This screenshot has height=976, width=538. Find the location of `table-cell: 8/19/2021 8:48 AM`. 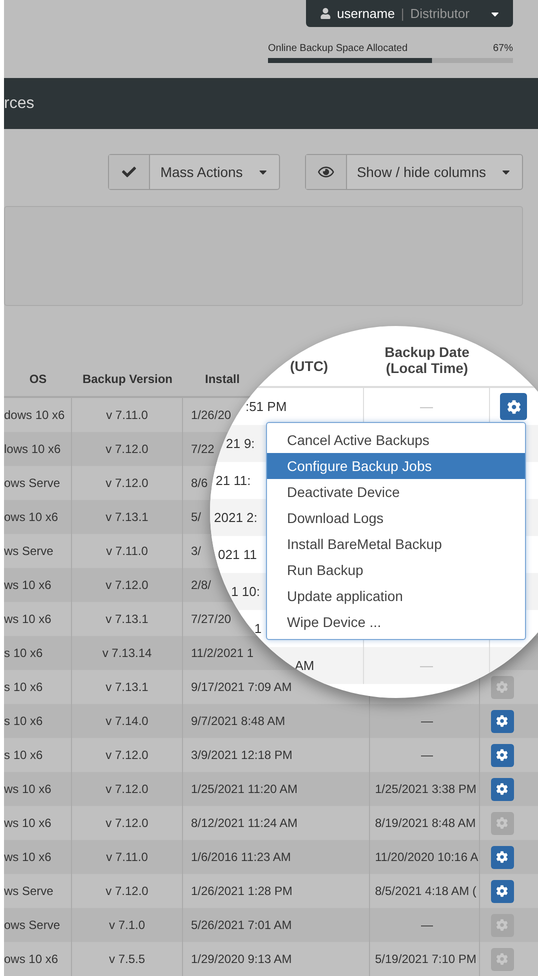

table-cell: 8/19/2021 8:48 AM is located at coordinates (425, 823).